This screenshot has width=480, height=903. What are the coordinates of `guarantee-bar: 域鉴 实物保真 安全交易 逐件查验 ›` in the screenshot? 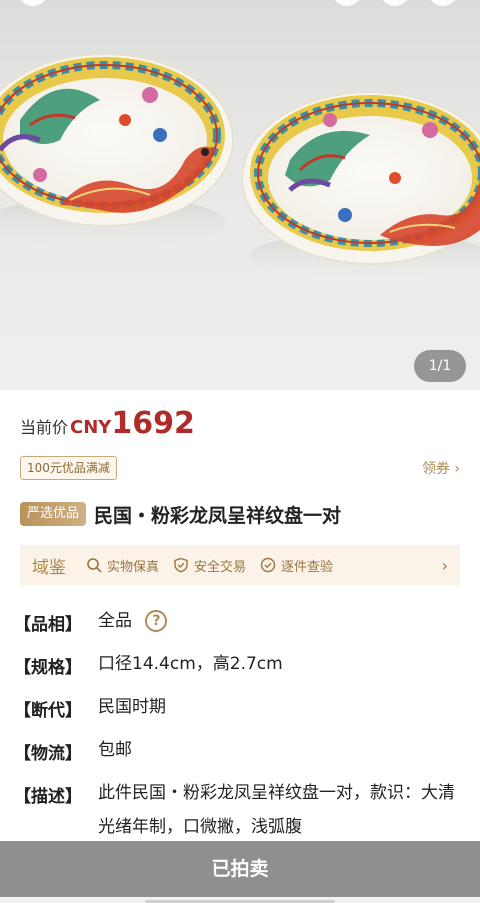 It's located at (240, 565).